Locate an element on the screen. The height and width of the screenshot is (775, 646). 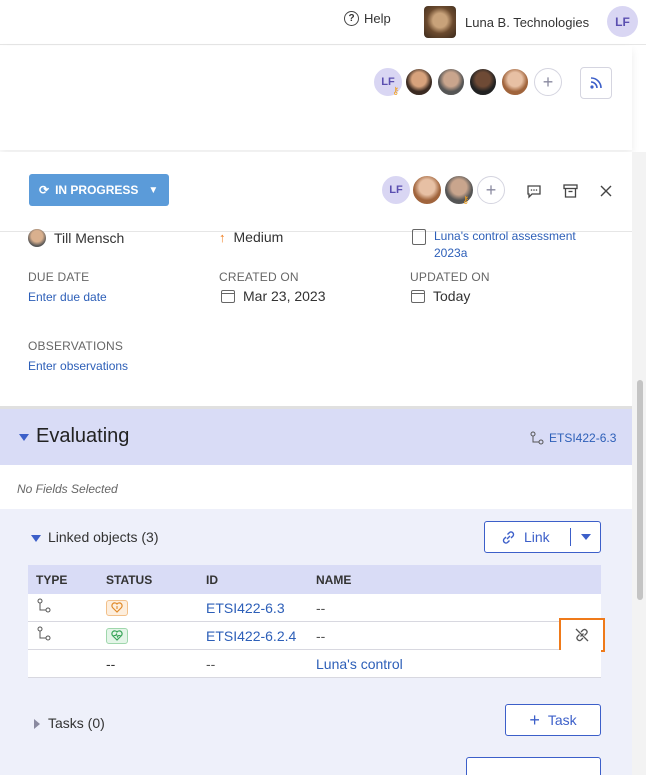
heart-icon is located at coordinates (117, 607).